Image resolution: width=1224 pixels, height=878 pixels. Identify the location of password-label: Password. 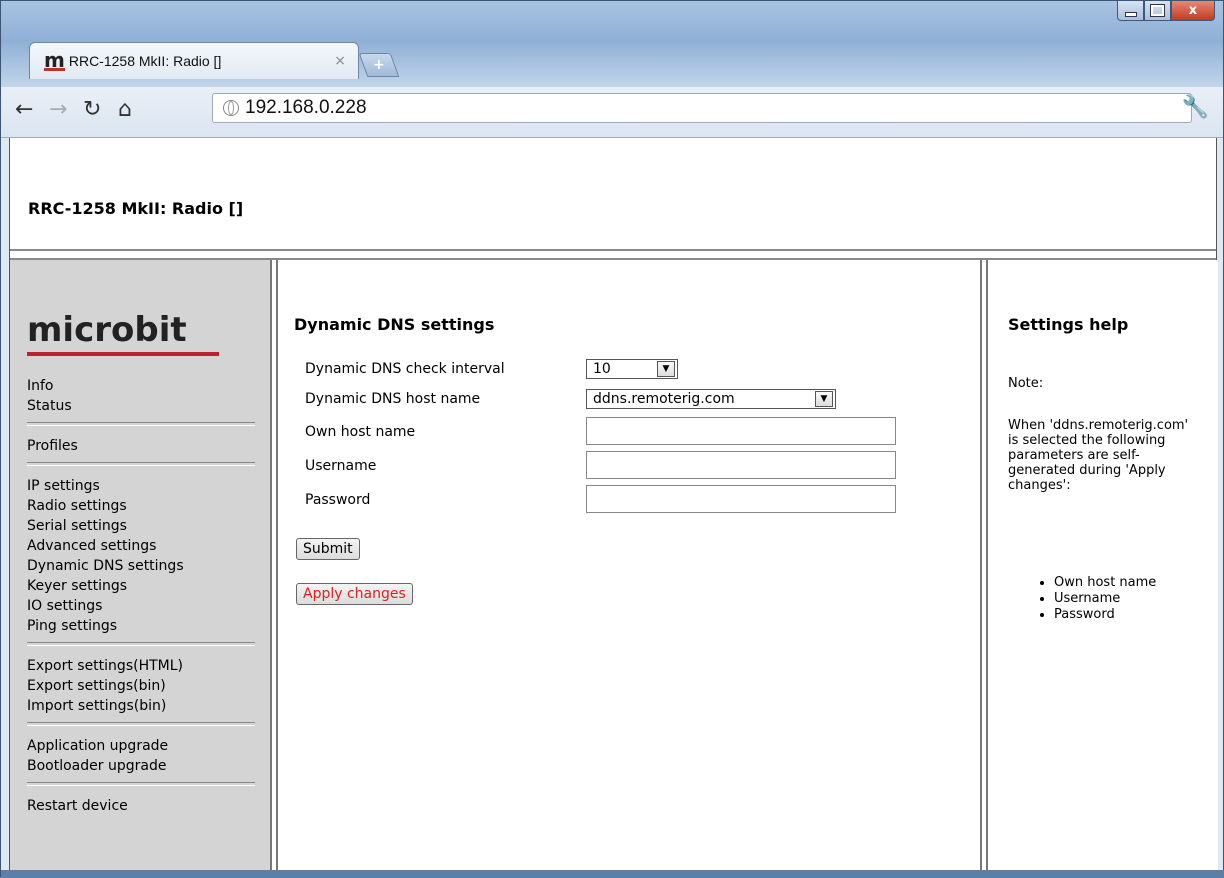
(338, 500).